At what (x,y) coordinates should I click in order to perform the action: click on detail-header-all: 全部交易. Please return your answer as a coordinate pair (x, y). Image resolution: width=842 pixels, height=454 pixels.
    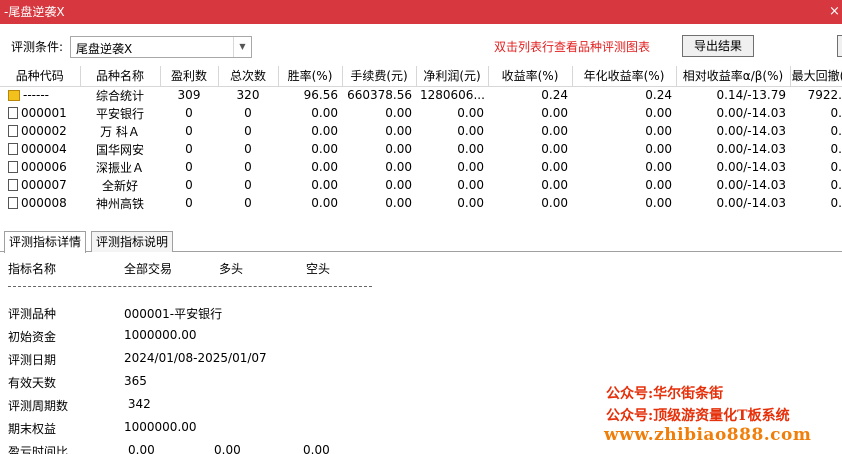
    Looking at the image, I should click on (148, 269).